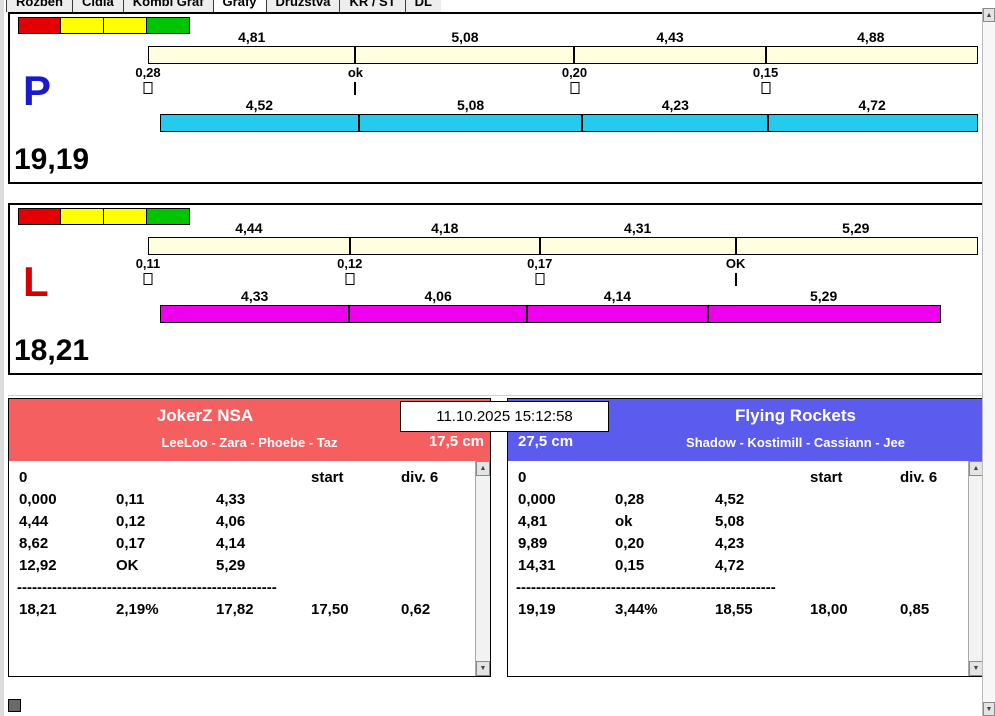 The image size is (995, 716). Describe the element at coordinates (872, 105) in the screenshot. I see `split-time-label: 4,72` at that location.